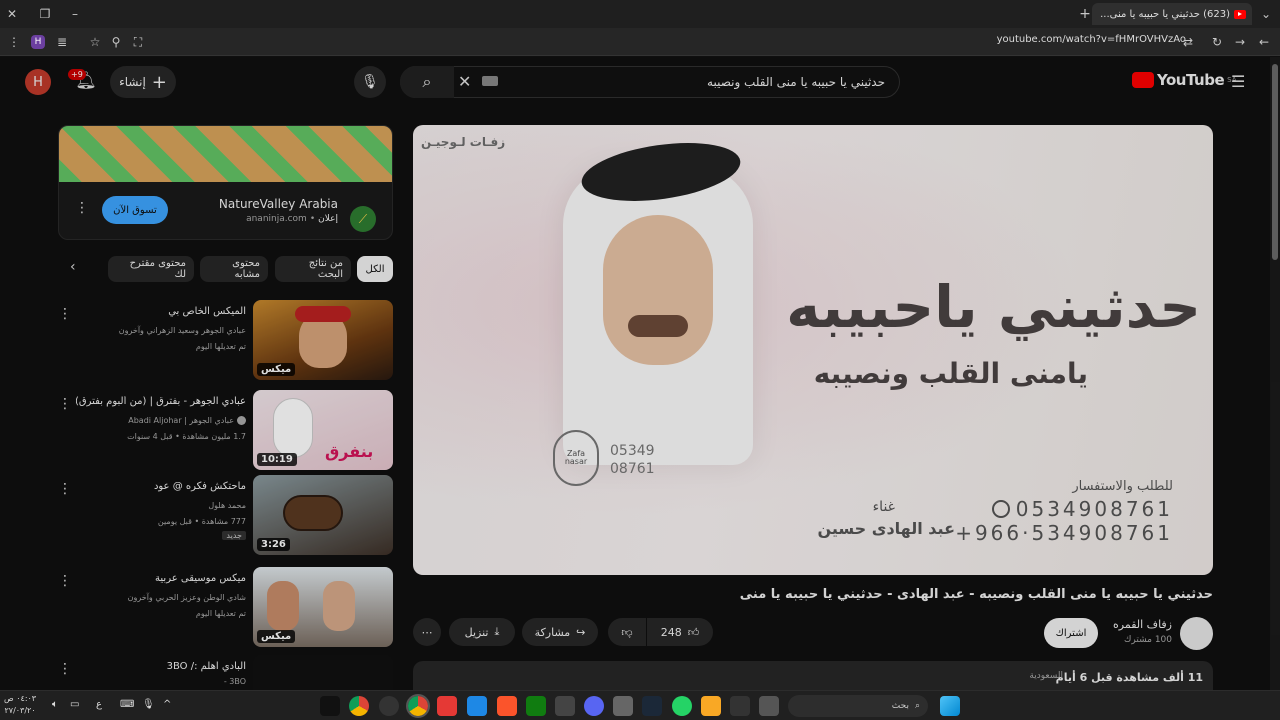  What do you see at coordinates (682, 706) in the screenshot?
I see `whatsapp-app-icon` at bounding box center [682, 706].